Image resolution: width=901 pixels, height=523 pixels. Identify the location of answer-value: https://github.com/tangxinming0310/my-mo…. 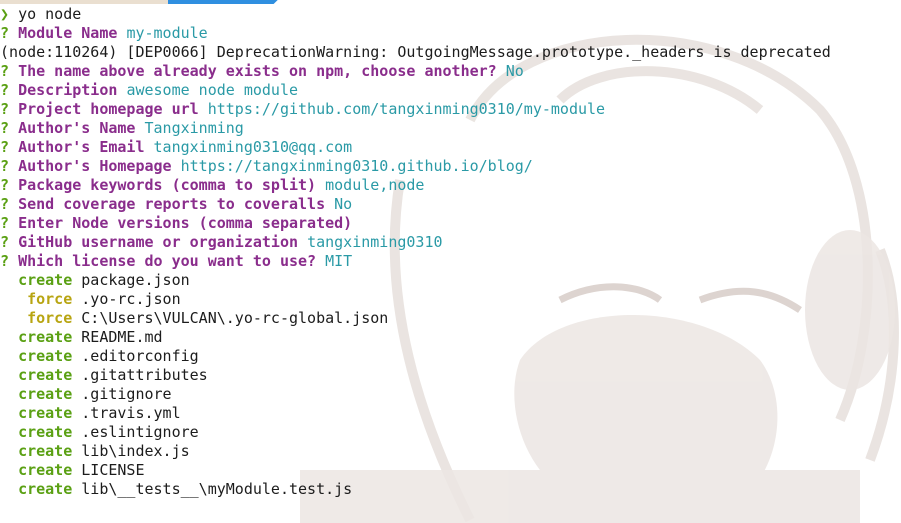
(406, 109).